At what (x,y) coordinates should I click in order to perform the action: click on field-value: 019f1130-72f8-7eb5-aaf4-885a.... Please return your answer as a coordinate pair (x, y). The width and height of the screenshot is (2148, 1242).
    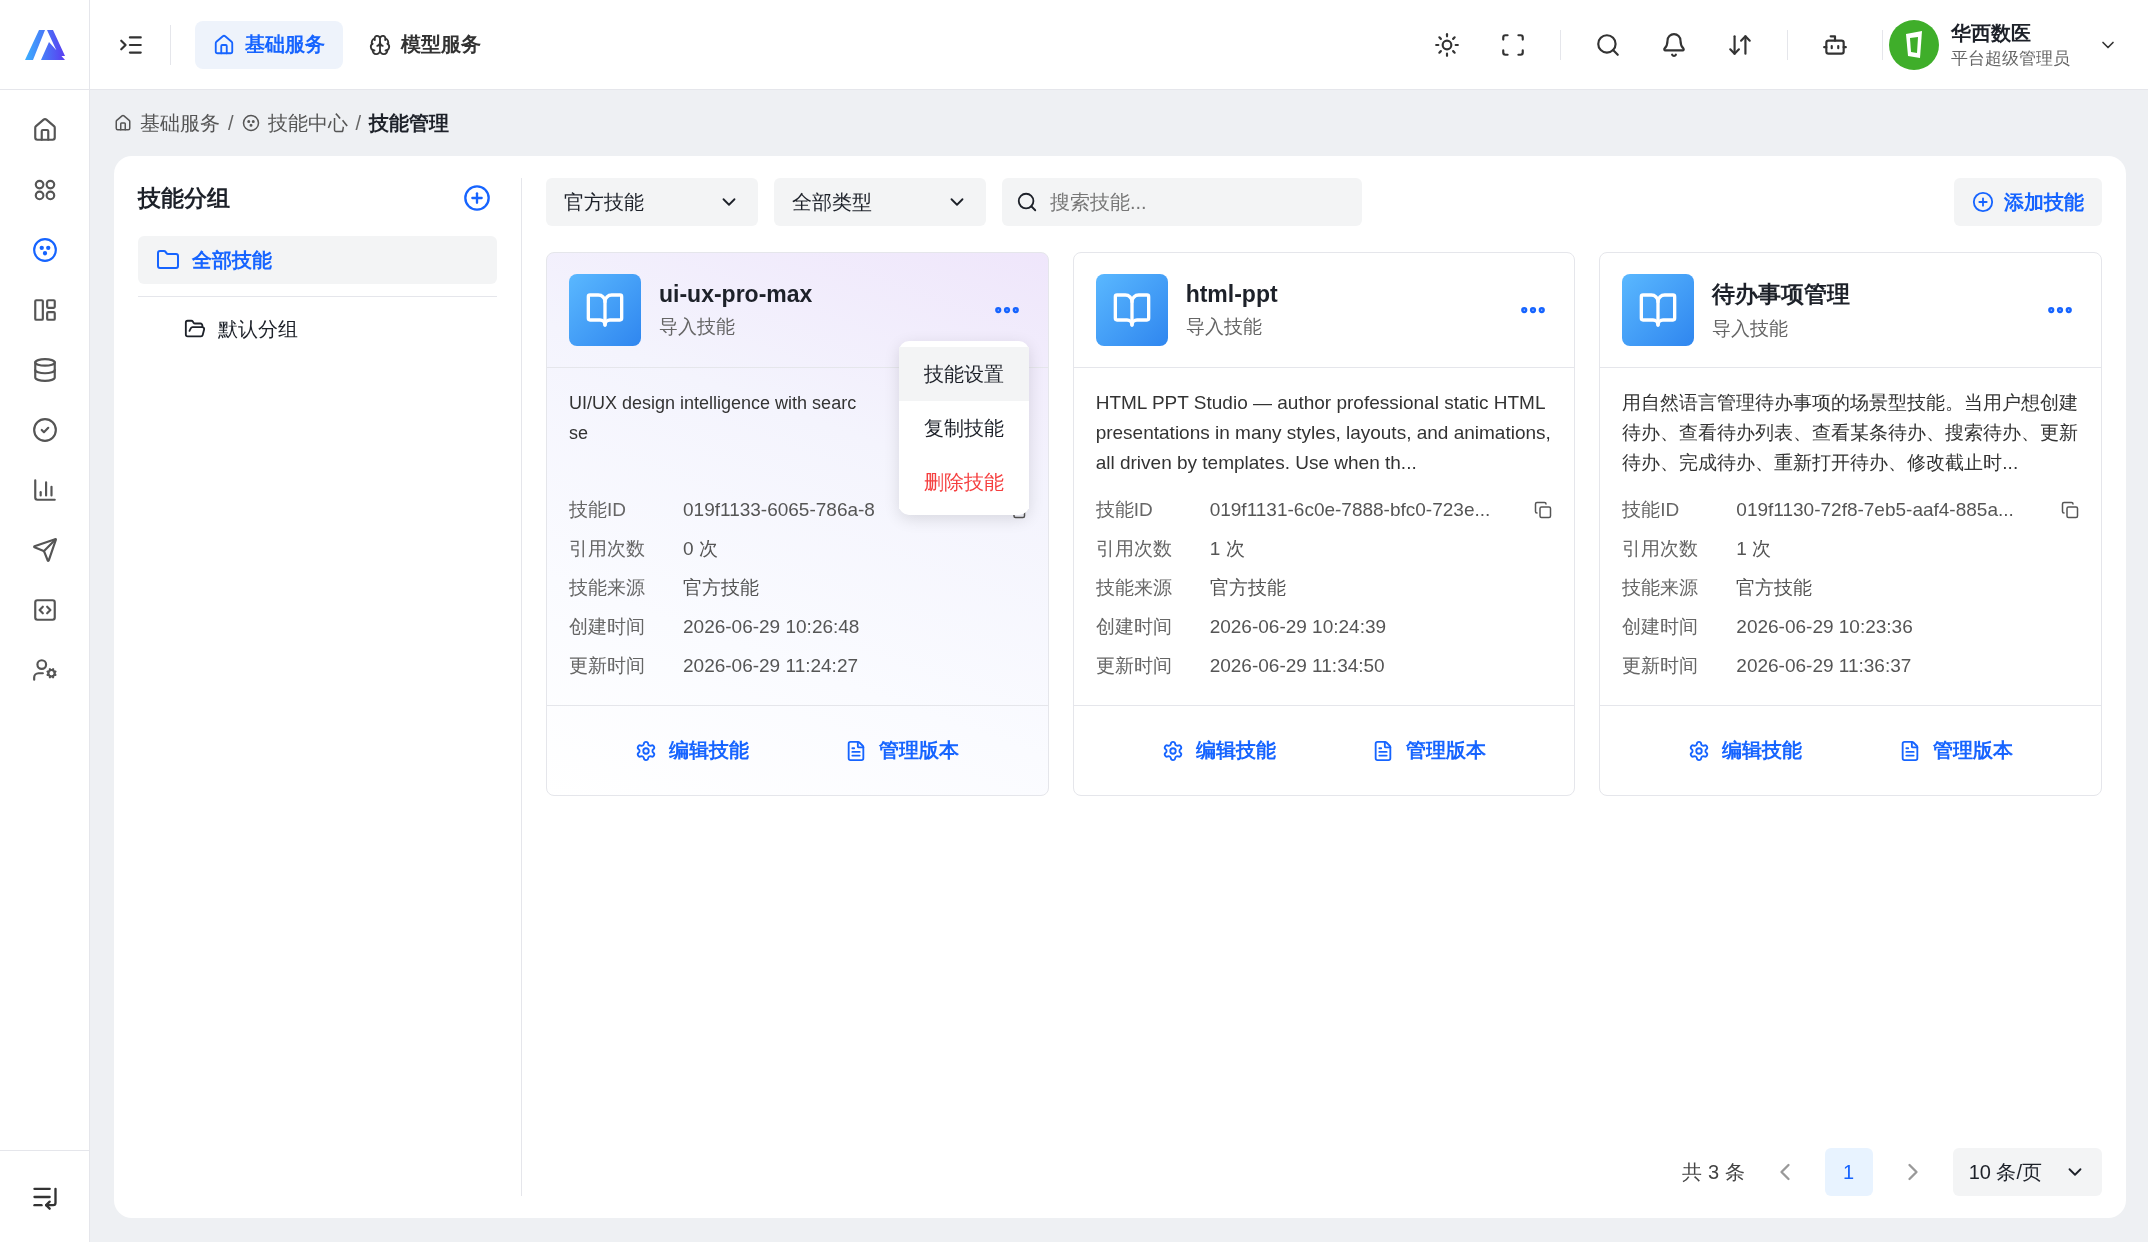
    Looking at the image, I should click on (1875, 509).